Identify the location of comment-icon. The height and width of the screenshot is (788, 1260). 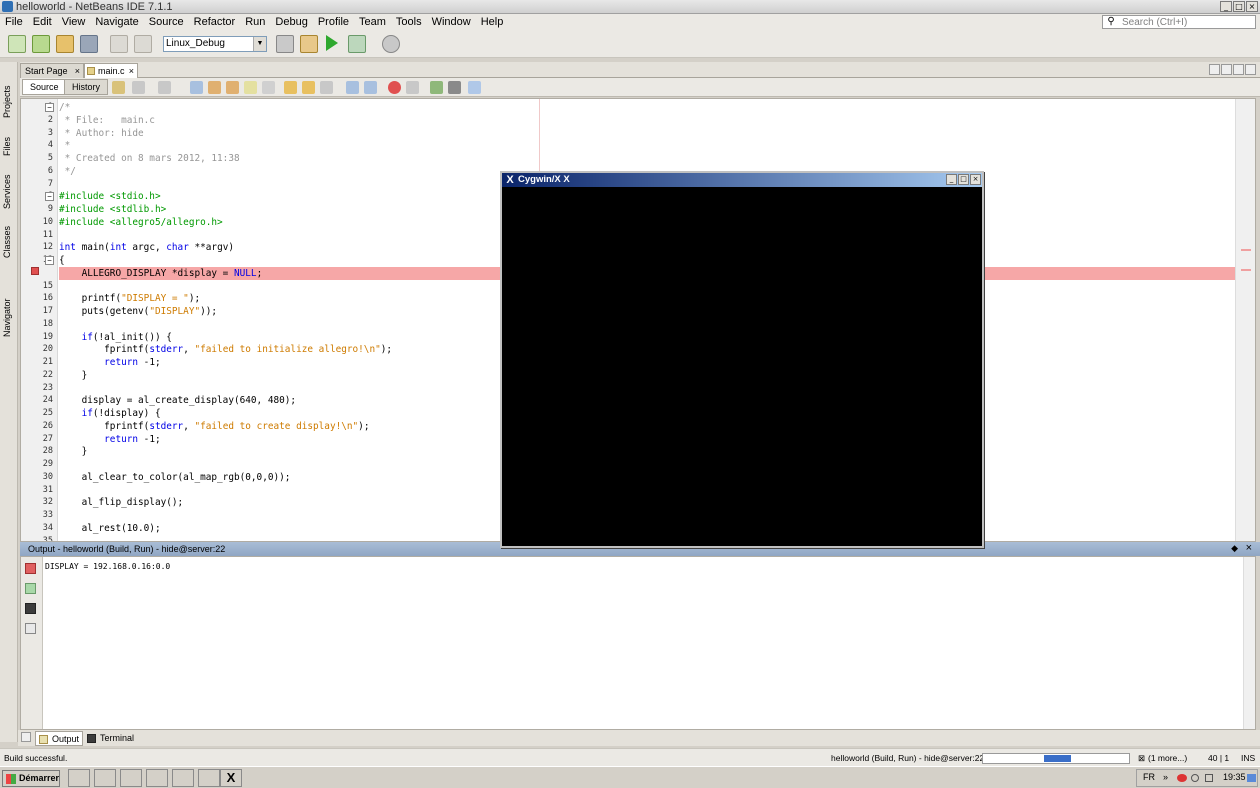
(436, 87).